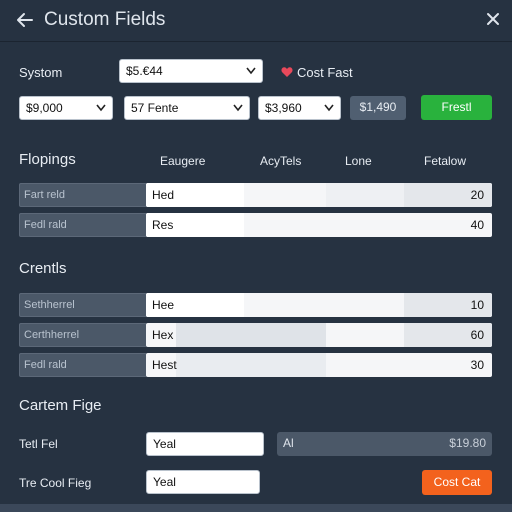 This screenshot has height=512, width=512. Describe the element at coordinates (83, 305) in the screenshot. I see `row-label: Sethherrel` at that location.